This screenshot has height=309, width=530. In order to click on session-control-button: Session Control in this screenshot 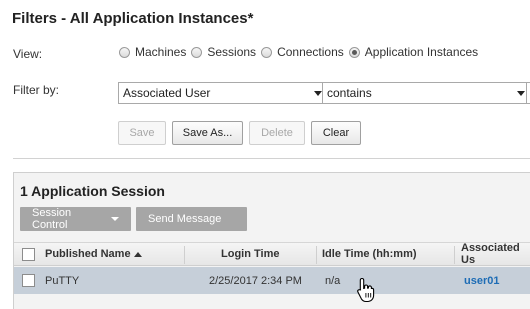, I will do `click(75, 219)`.